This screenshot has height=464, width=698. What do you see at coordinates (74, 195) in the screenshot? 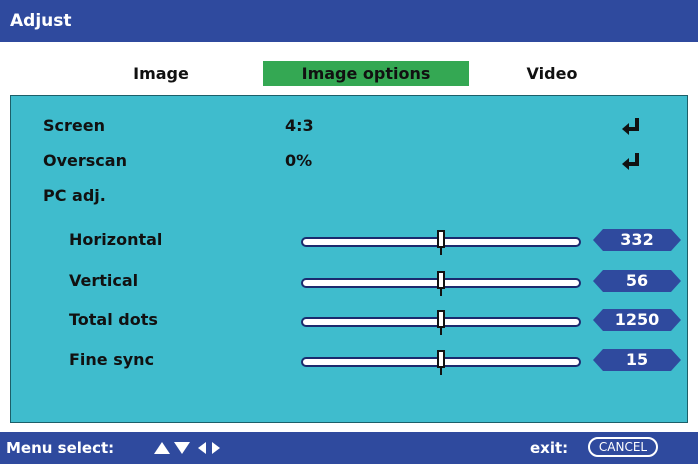
I see `pc-adj-label: PC adj.` at bounding box center [74, 195].